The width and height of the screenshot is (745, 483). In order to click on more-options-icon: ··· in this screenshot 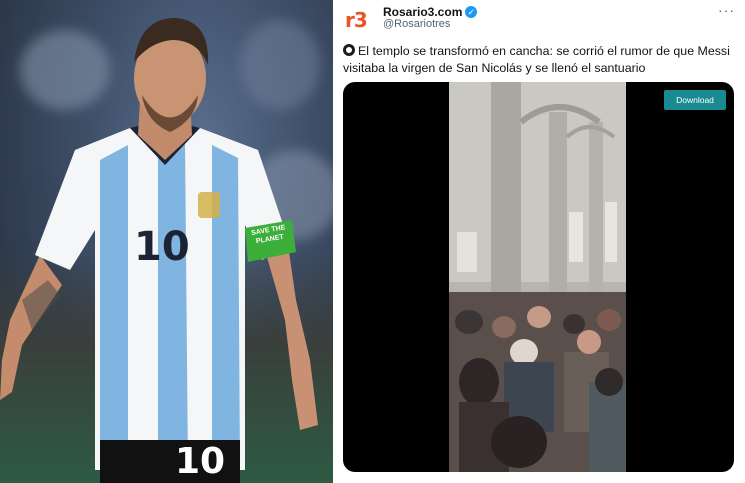, I will do `click(726, 10)`.